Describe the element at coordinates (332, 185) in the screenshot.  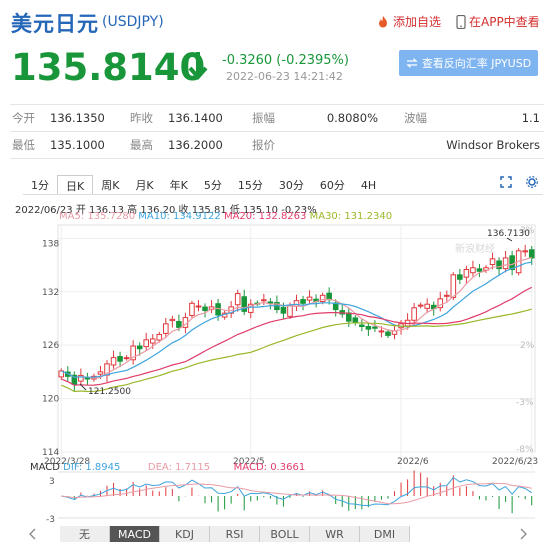
I see `tab-60min: 60分` at that location.